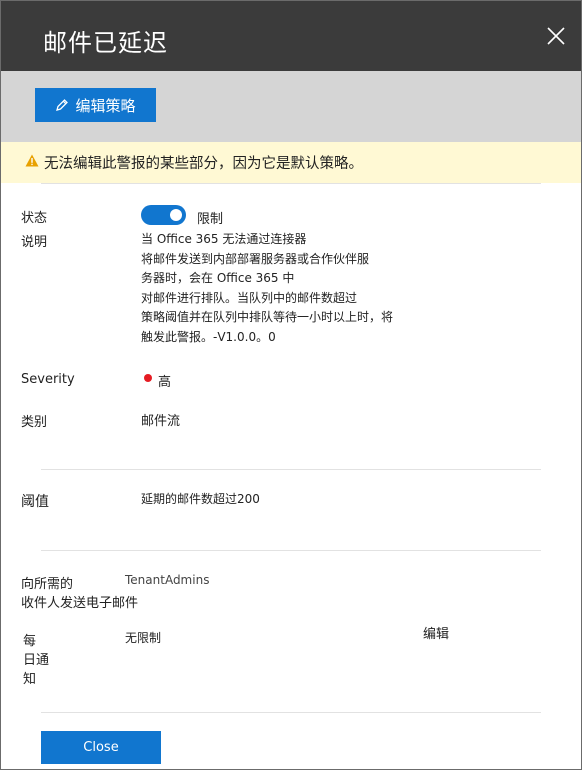 Image resolution: width=582 pixels, height=770 pixels. What do you see at coordinates (105, 105) in the screenshot?
I see `edit-policy-label: 编辑策略` at bounding box center [105, 105].